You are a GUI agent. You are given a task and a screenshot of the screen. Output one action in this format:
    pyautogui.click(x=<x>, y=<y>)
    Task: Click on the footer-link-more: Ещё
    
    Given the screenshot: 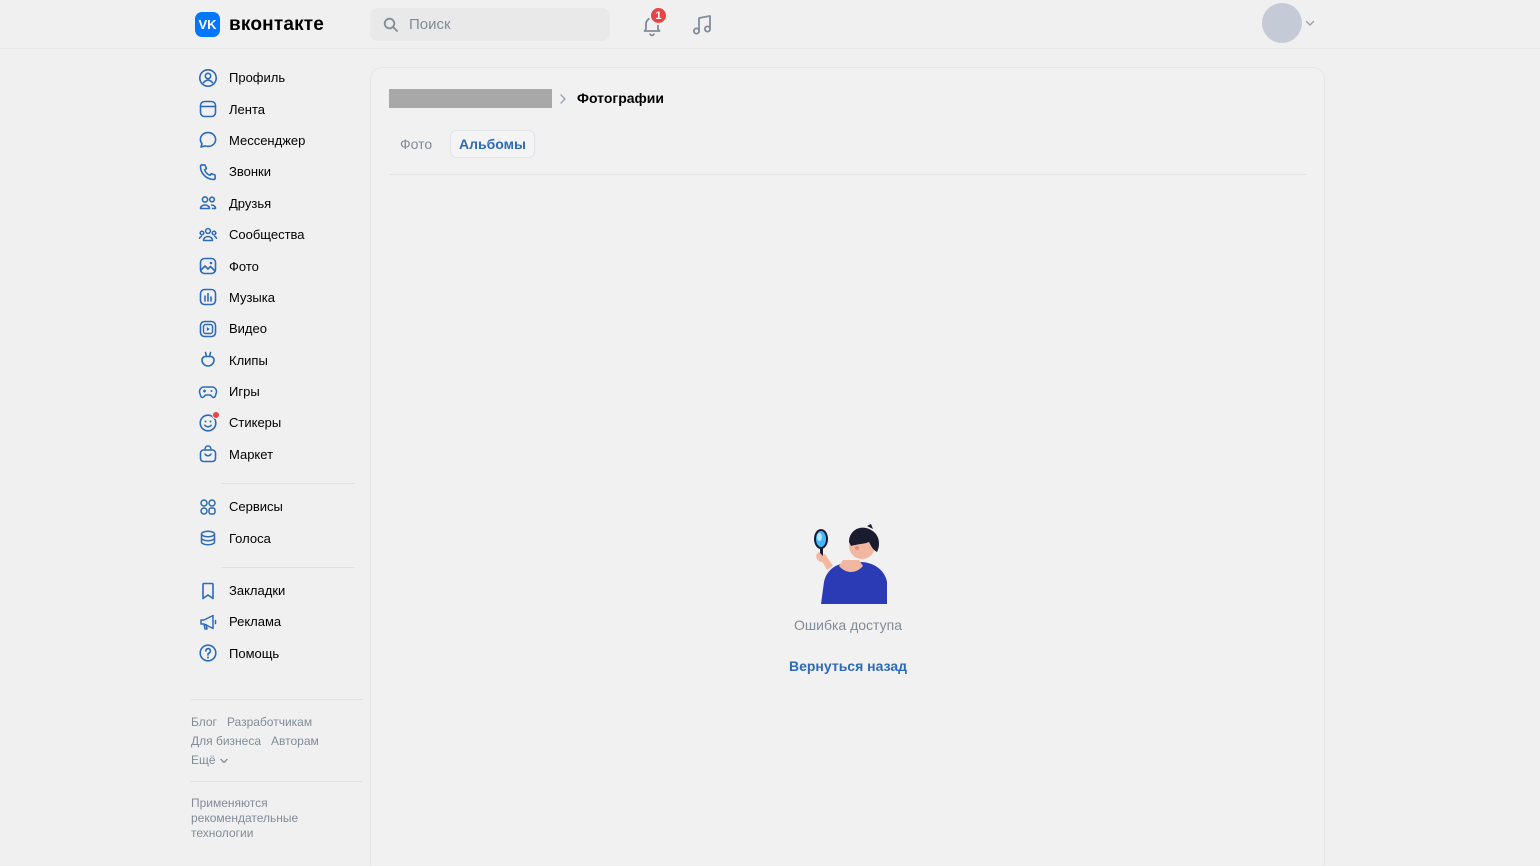 What is the action you would take?
    pyautogui.click(x=209, y=760)
    